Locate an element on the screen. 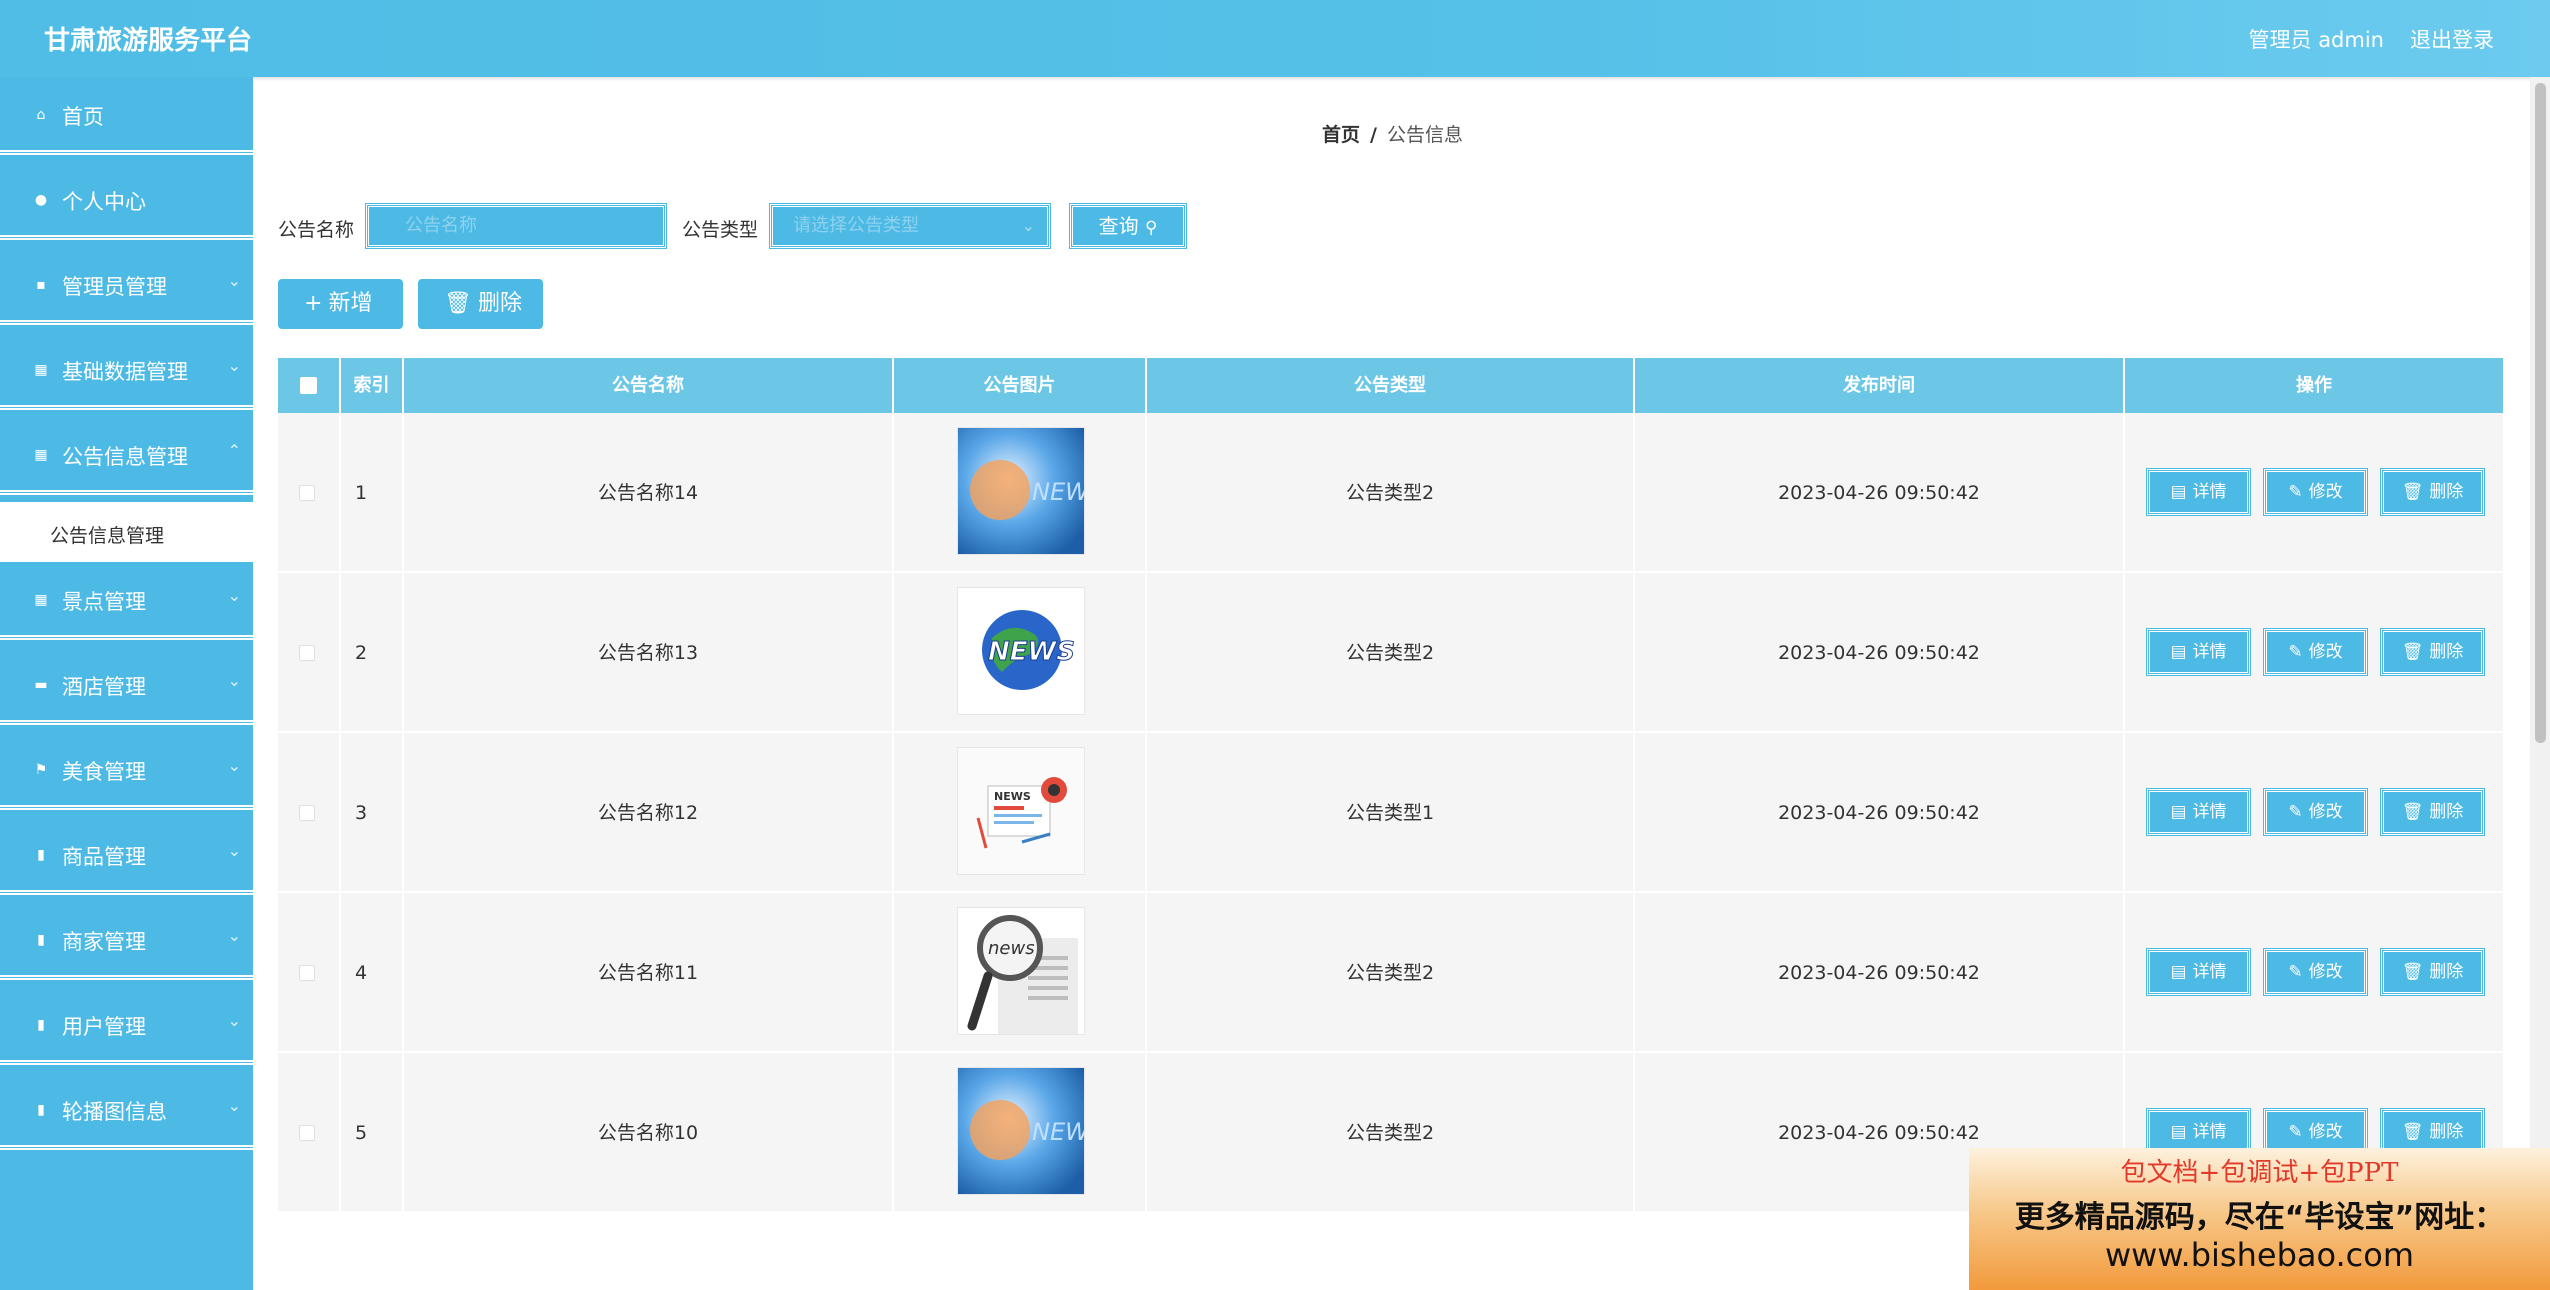 Image resolution: width=2550 pixels, height=1290 pixels. edit-button-label: 修改 is located at coordinates (2325, 492).